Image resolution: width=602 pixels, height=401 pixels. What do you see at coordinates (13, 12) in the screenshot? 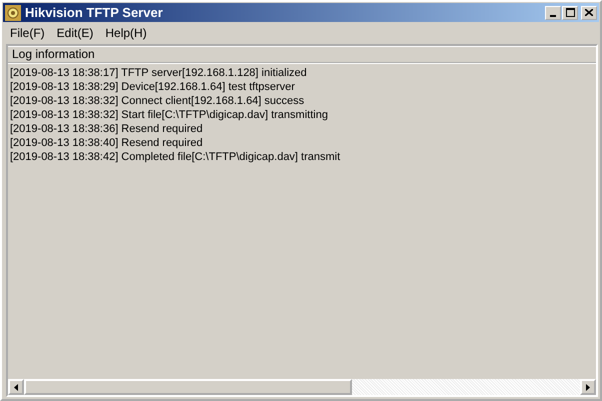
I see `app-logo-icon` at bounding box center [13, 12].